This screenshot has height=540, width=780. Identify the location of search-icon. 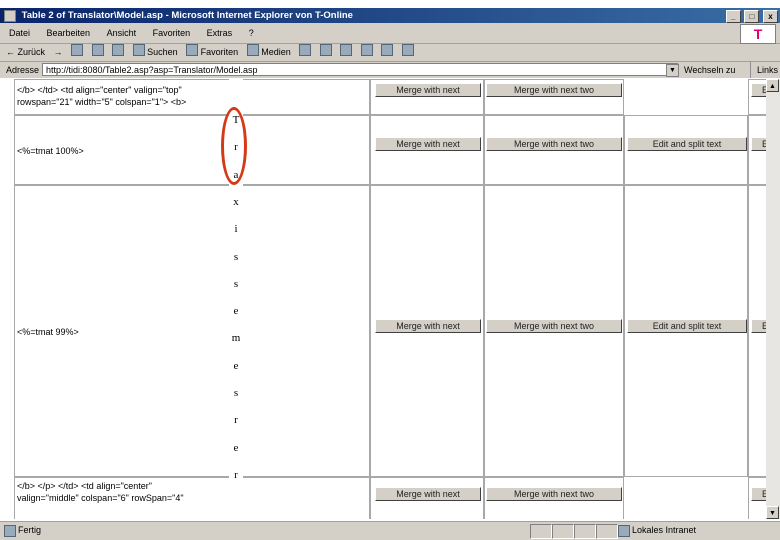
(138, 50).